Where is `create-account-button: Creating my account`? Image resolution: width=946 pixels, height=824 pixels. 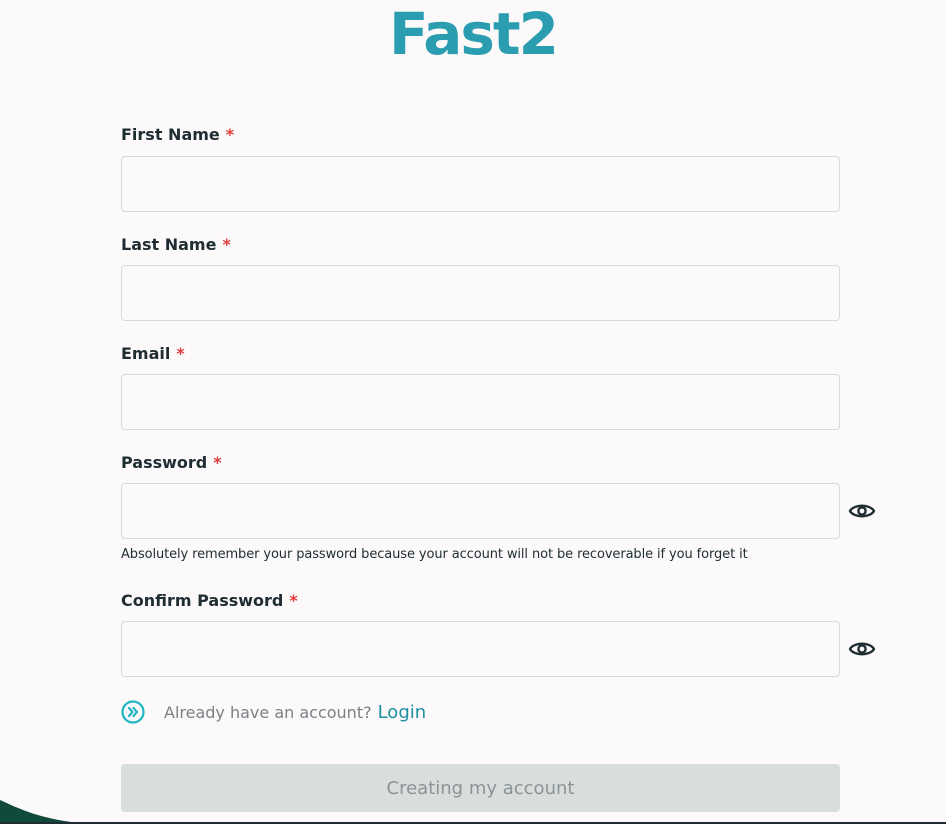
create-account-button: Creating my account is located at coordinates (480, 788).